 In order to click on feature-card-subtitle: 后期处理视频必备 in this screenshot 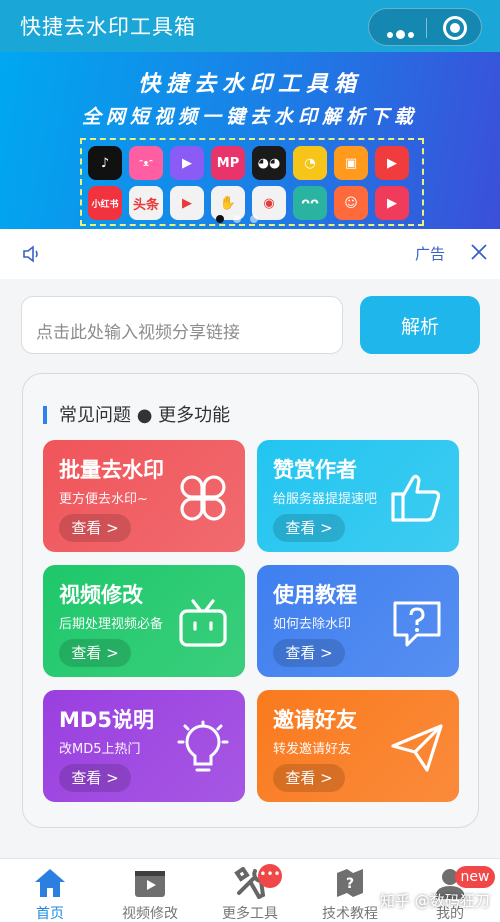, I will do `click(111, 624)`.